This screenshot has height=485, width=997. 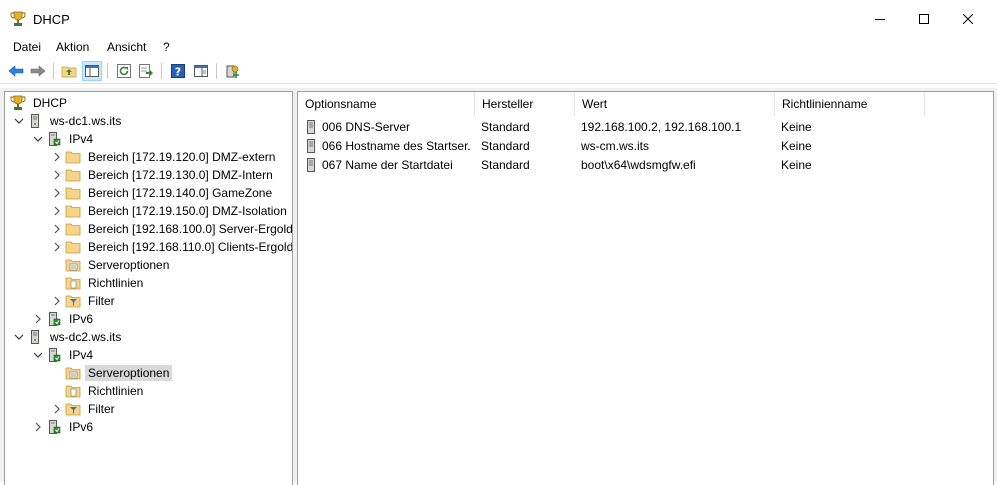 I want to click on filter-icon, so click(x=73, y=301).